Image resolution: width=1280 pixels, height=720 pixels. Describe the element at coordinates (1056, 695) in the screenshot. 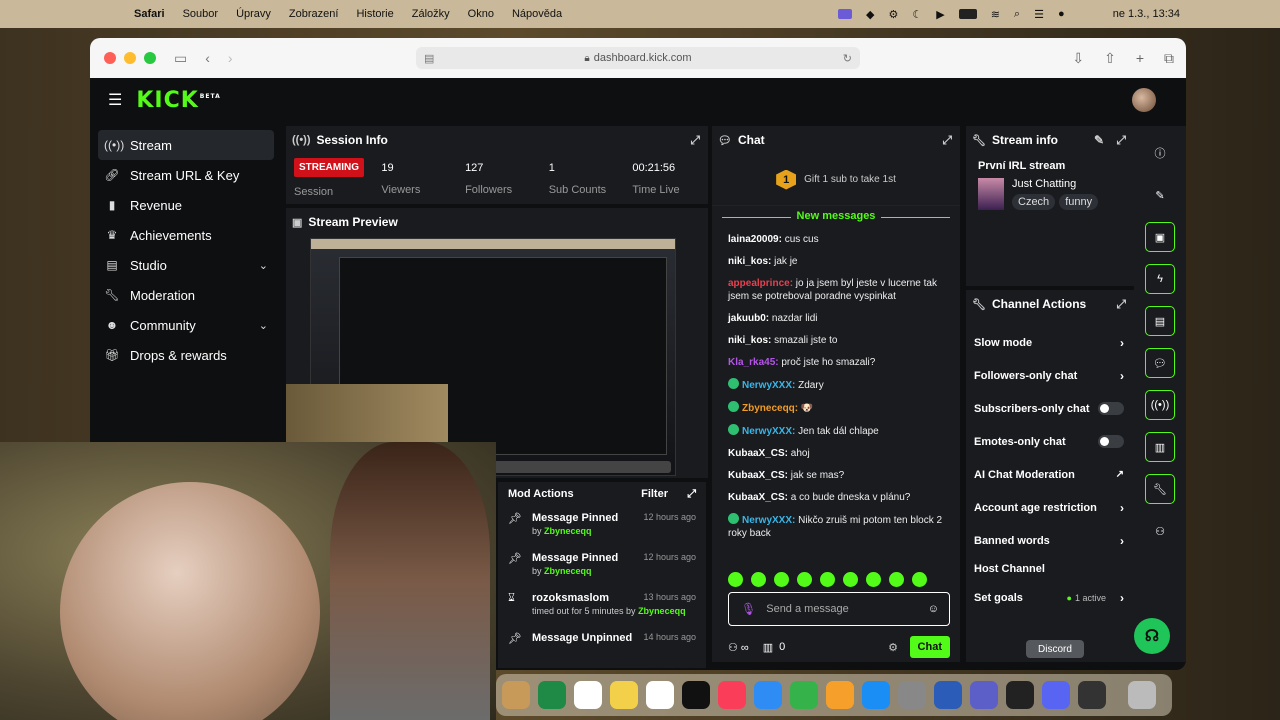

I see `discord-dock-icon` at that location.